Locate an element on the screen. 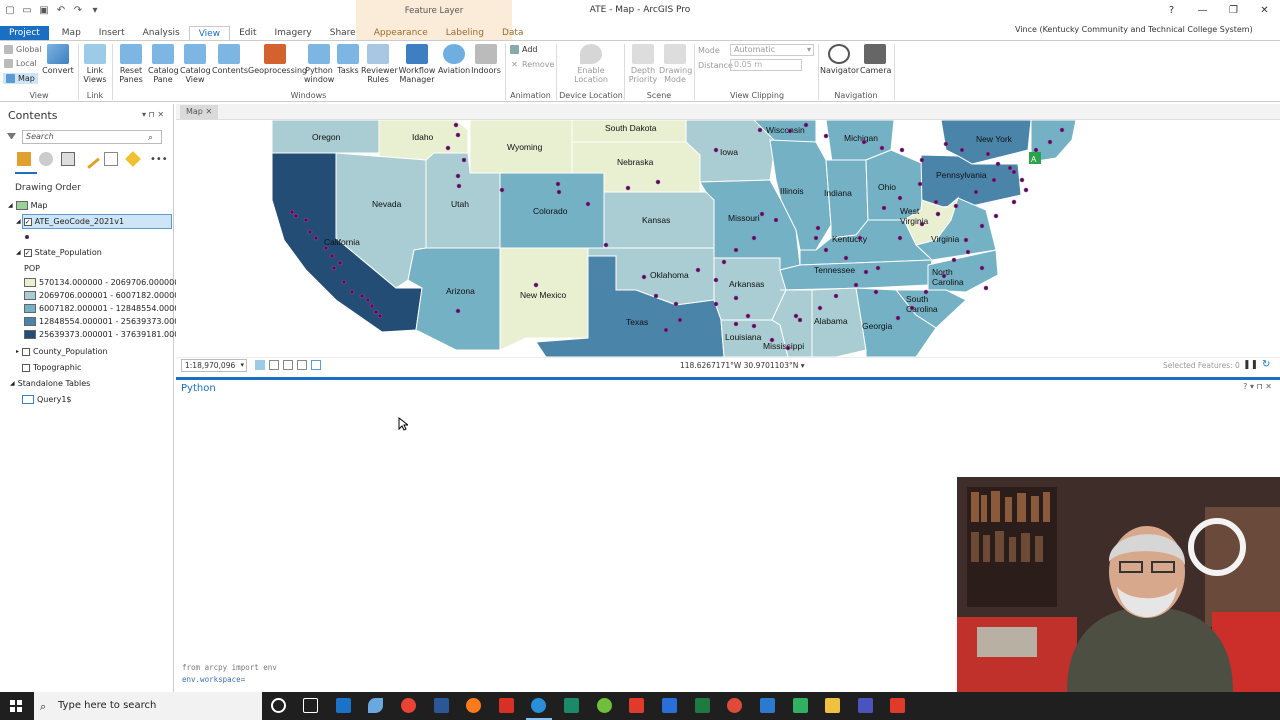  geoprocessing-button: Geoprocessing is located at coordinates (277, 59).